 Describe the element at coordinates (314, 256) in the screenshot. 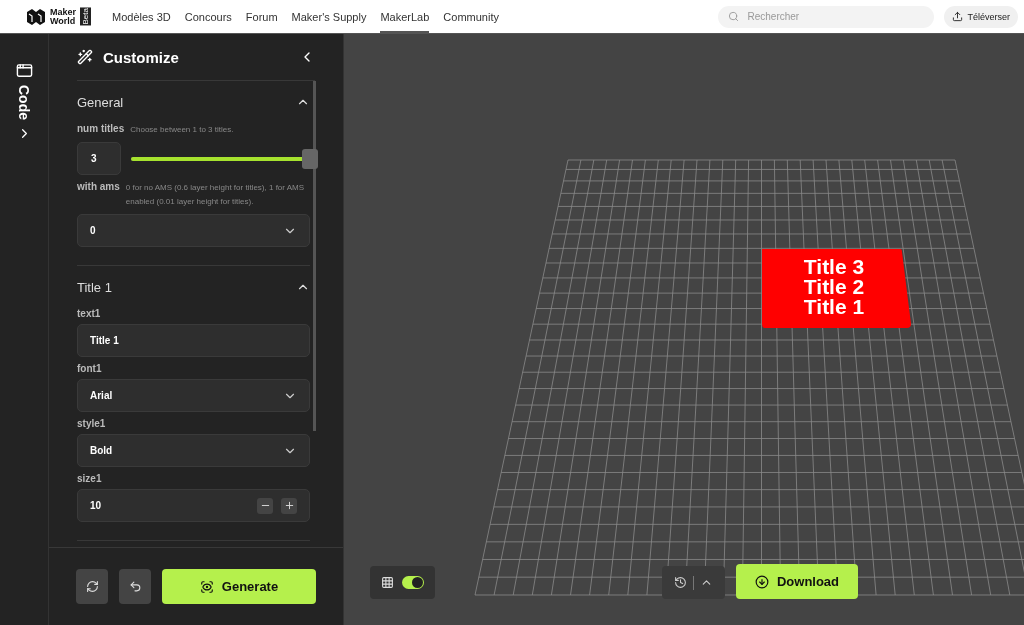

I see `scrollbar` at that location.